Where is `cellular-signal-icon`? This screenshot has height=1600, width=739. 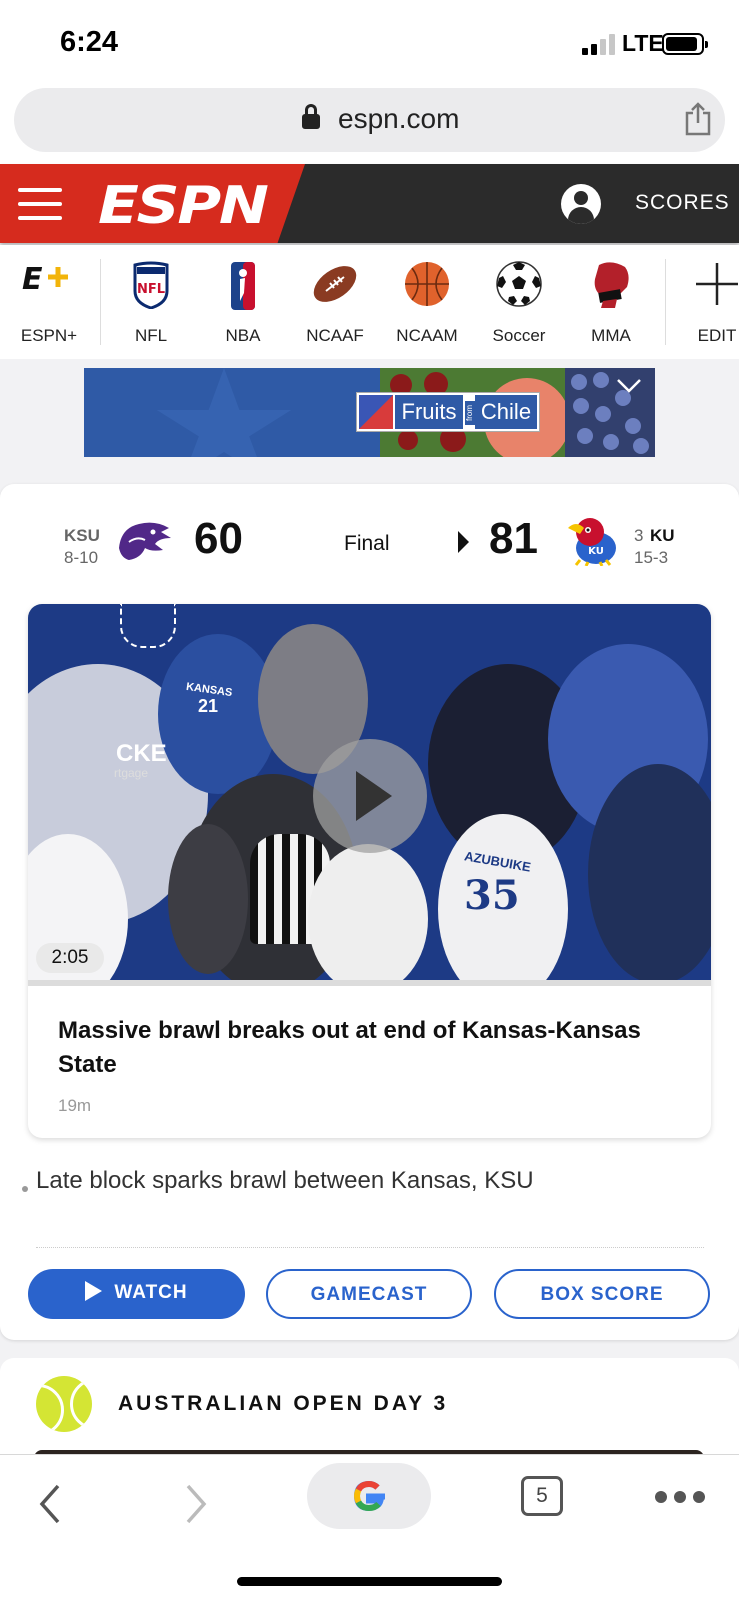
cellular-signal-icon is located at coordinates (600, 44).